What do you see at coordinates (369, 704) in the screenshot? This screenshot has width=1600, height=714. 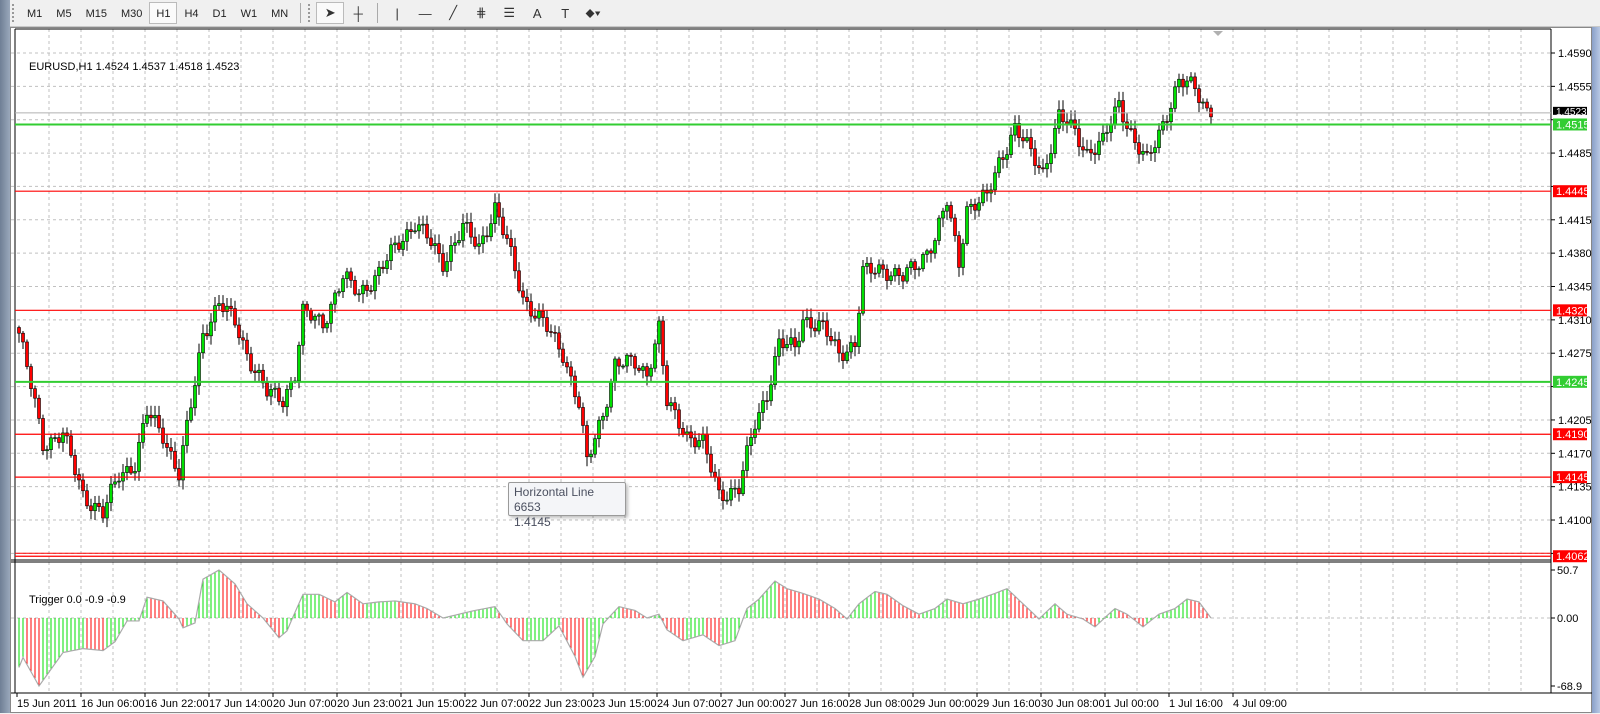 I see `time-tick-label: 20 Jun 23:00` at bounding box center [369, 704].